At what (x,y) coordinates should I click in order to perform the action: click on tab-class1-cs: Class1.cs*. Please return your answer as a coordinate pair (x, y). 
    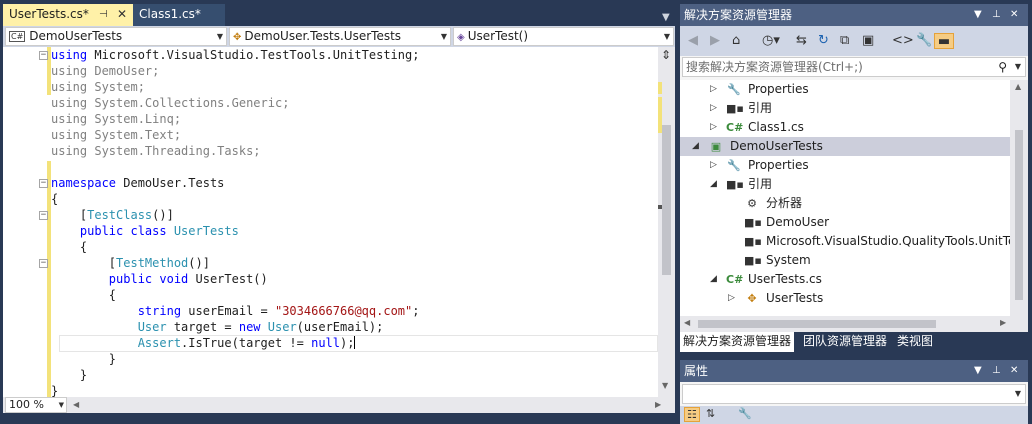
    Looking at the image, I should click on (179, 15).